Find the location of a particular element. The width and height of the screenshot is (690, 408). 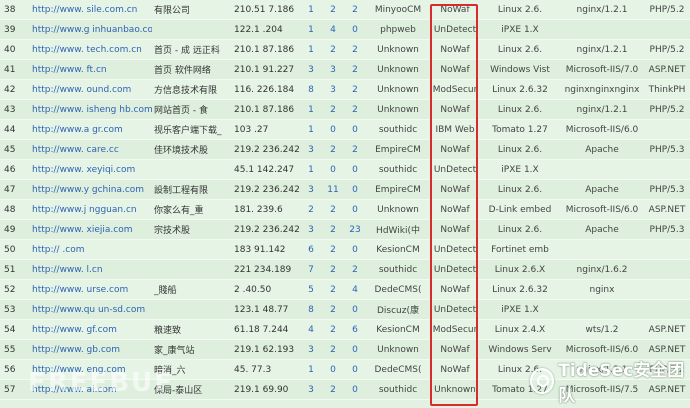

row-url: http://www.j ngguan.cn is located at coordinates (91, 209).